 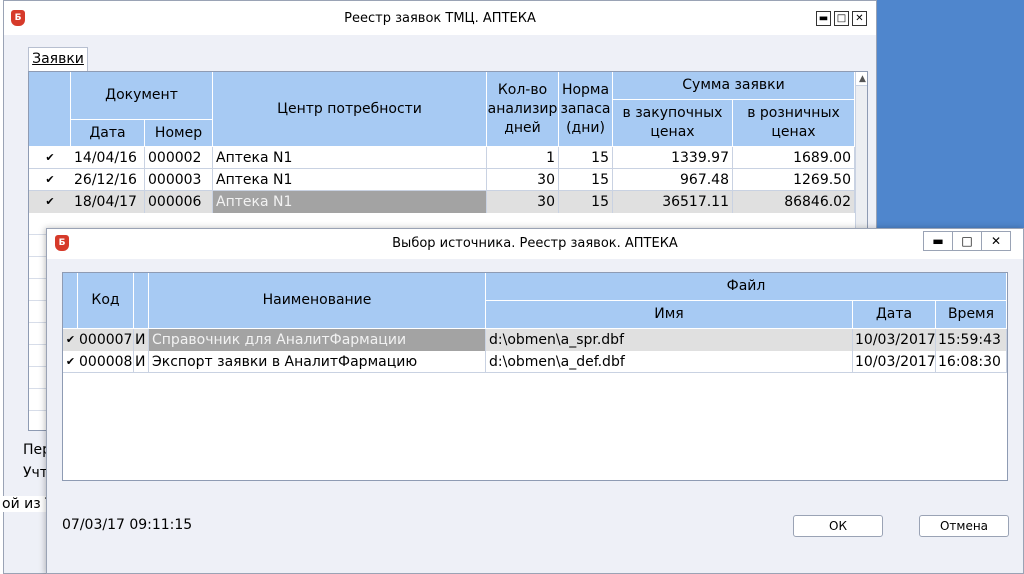 I want to click on row-number: 000006, so click(x=179, y=202).